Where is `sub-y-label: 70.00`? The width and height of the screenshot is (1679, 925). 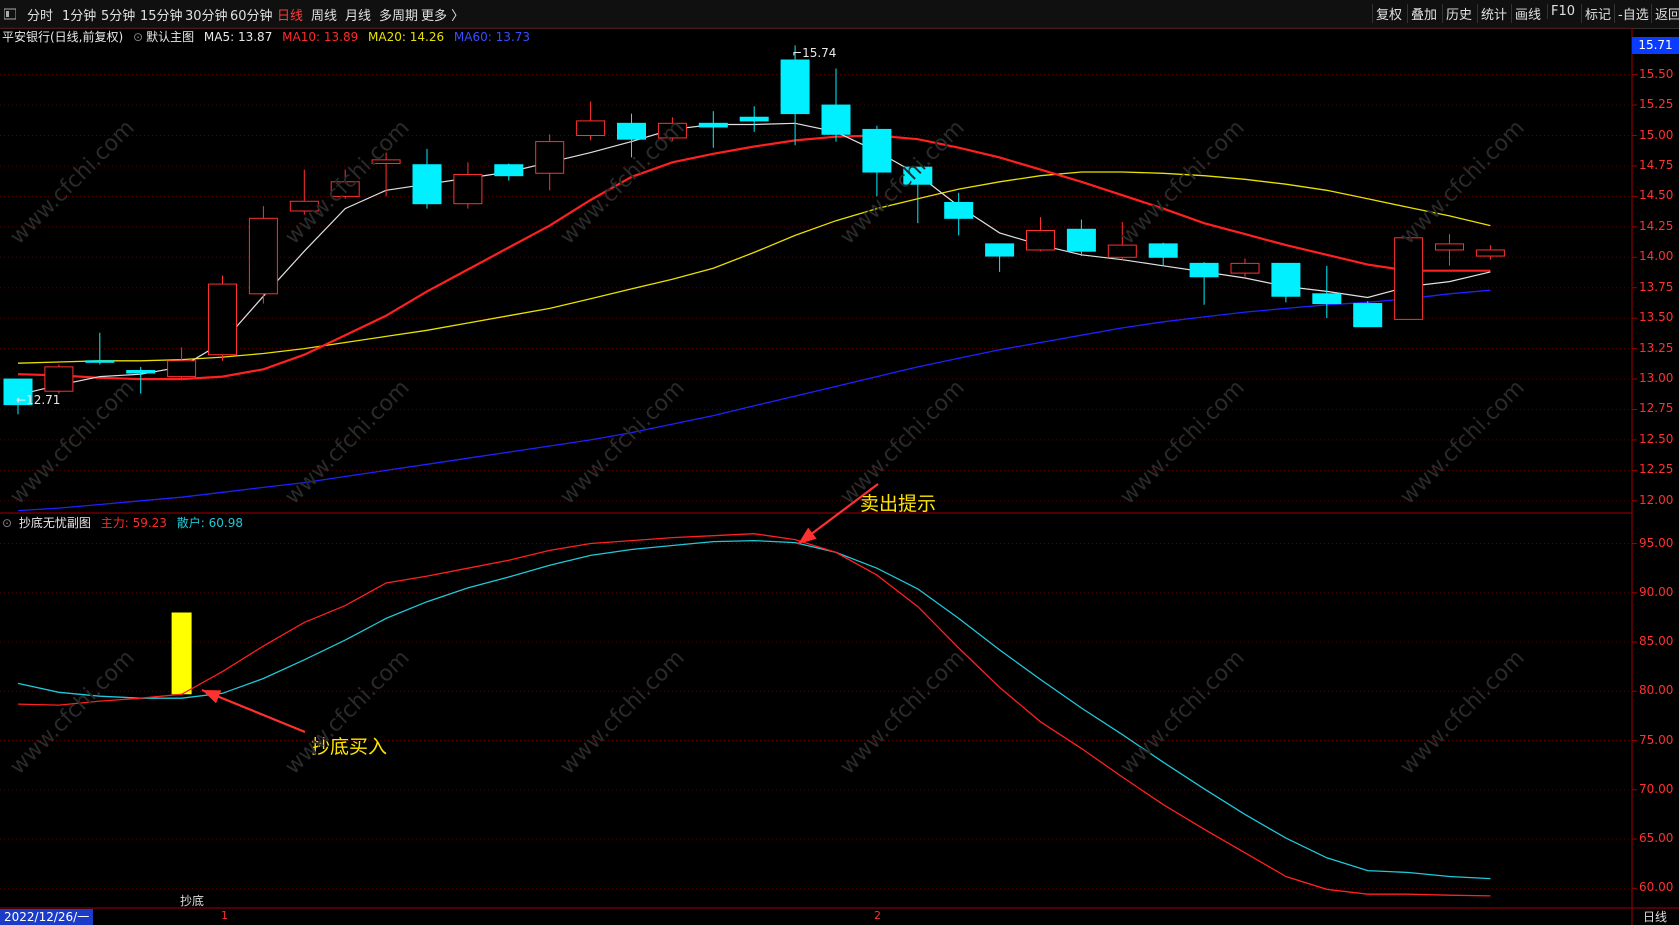
sub-y-label: 70.00 is located at coordinates (1656, 788).